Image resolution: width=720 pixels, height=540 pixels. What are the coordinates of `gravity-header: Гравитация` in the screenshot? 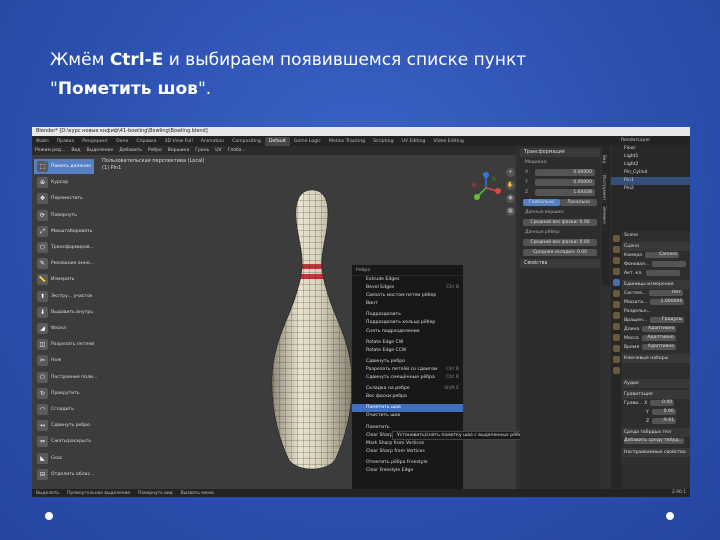 It's located at (656, 394).